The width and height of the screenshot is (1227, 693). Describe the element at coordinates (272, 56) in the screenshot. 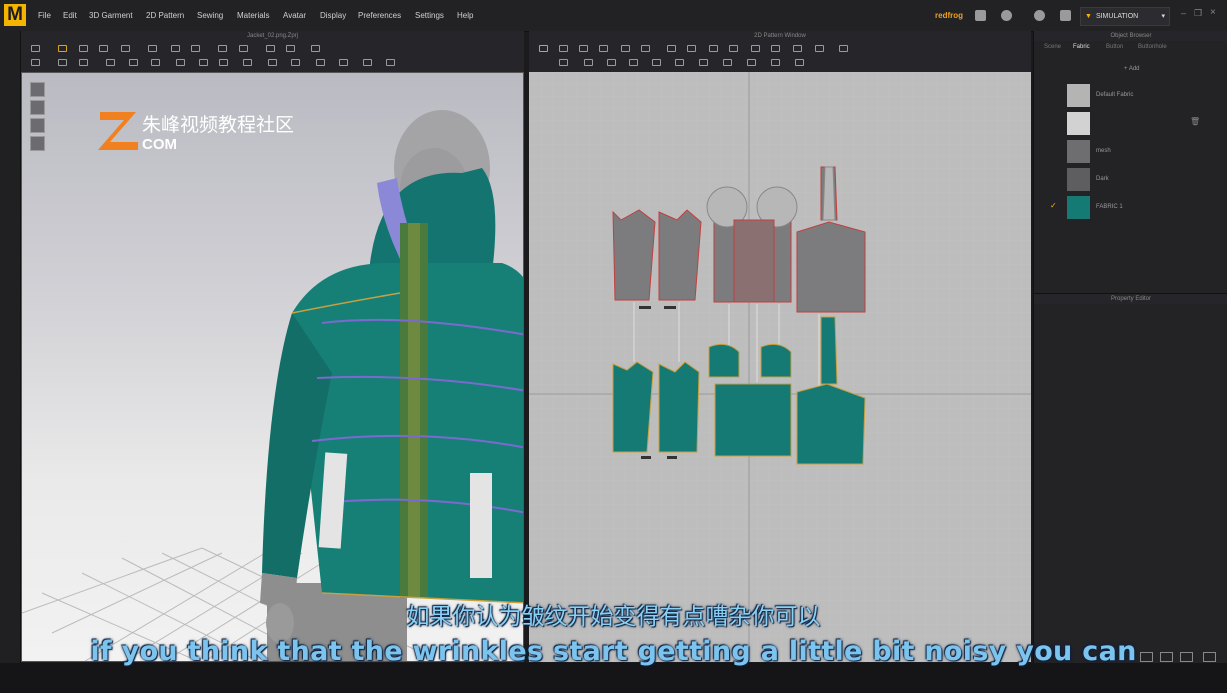

I see `view3d-toolbar` at that location.